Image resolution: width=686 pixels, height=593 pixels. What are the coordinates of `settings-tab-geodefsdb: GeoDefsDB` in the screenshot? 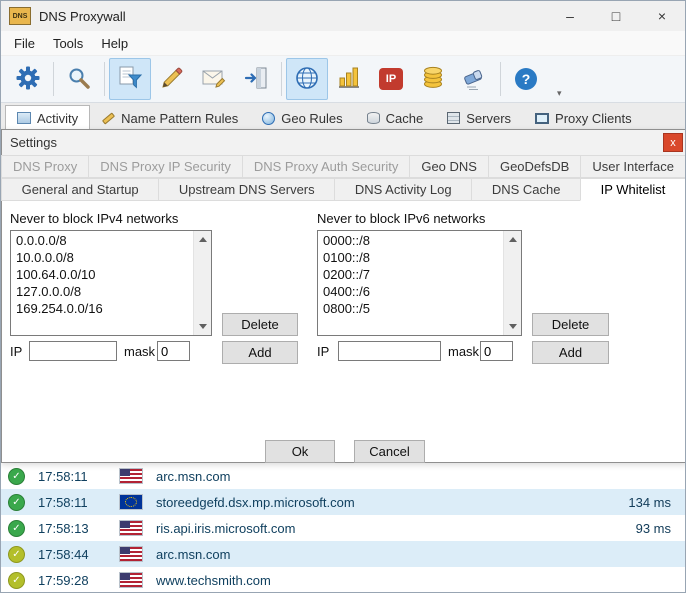 It's located at (534, 166).